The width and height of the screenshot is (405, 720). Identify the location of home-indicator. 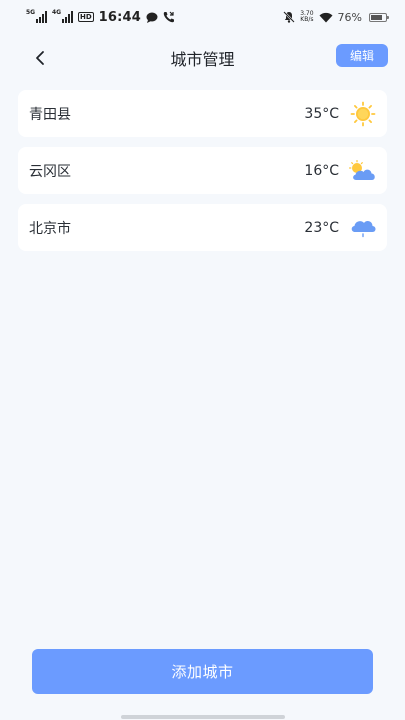
(203, 717).